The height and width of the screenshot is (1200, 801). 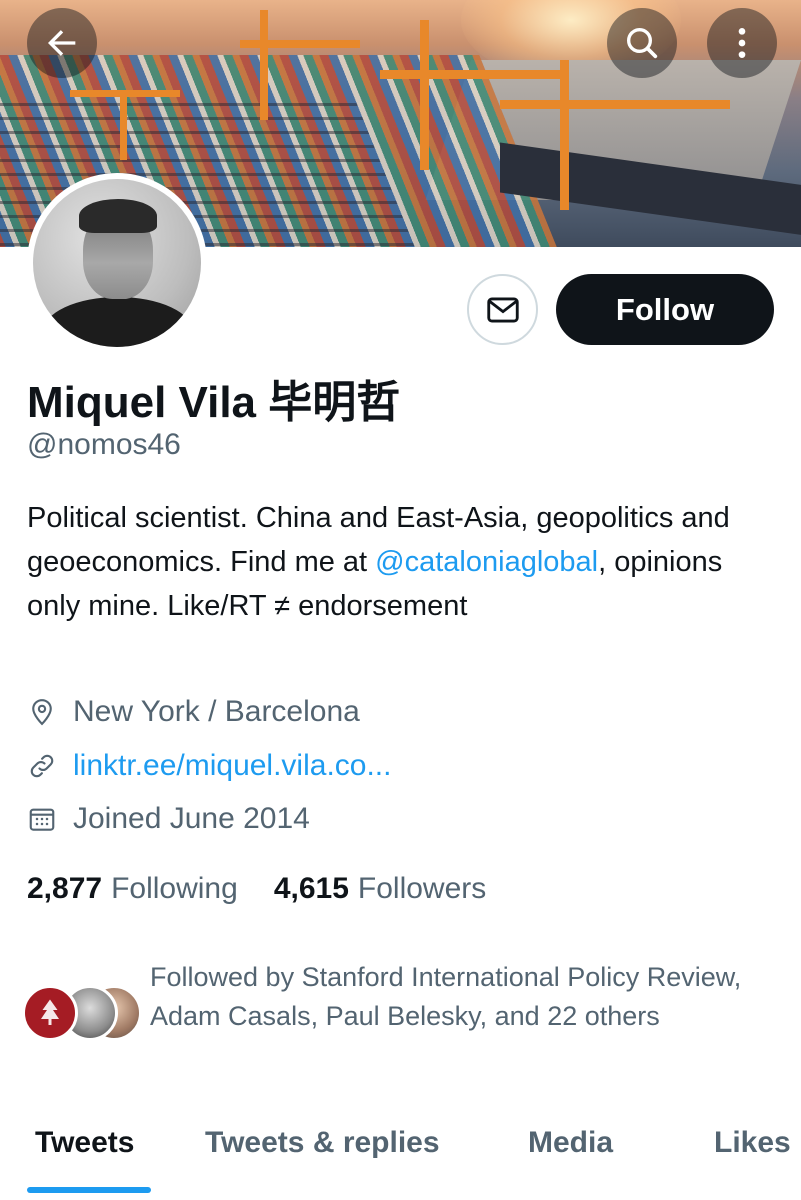 I want to click on active-tab-indicator, so click(x=89, y=1190).